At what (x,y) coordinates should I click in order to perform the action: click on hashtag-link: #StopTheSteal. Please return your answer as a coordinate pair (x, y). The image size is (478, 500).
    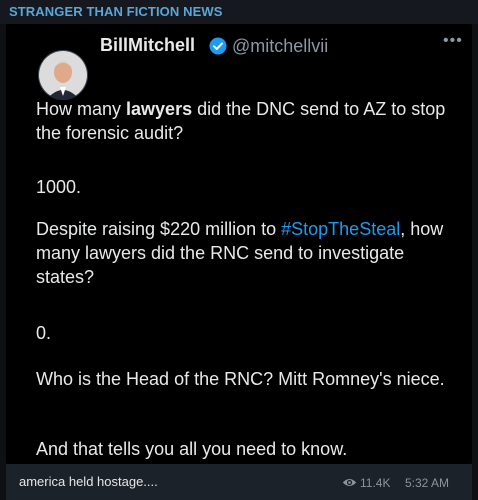
    Looking at the image, I should click on (340, 229).